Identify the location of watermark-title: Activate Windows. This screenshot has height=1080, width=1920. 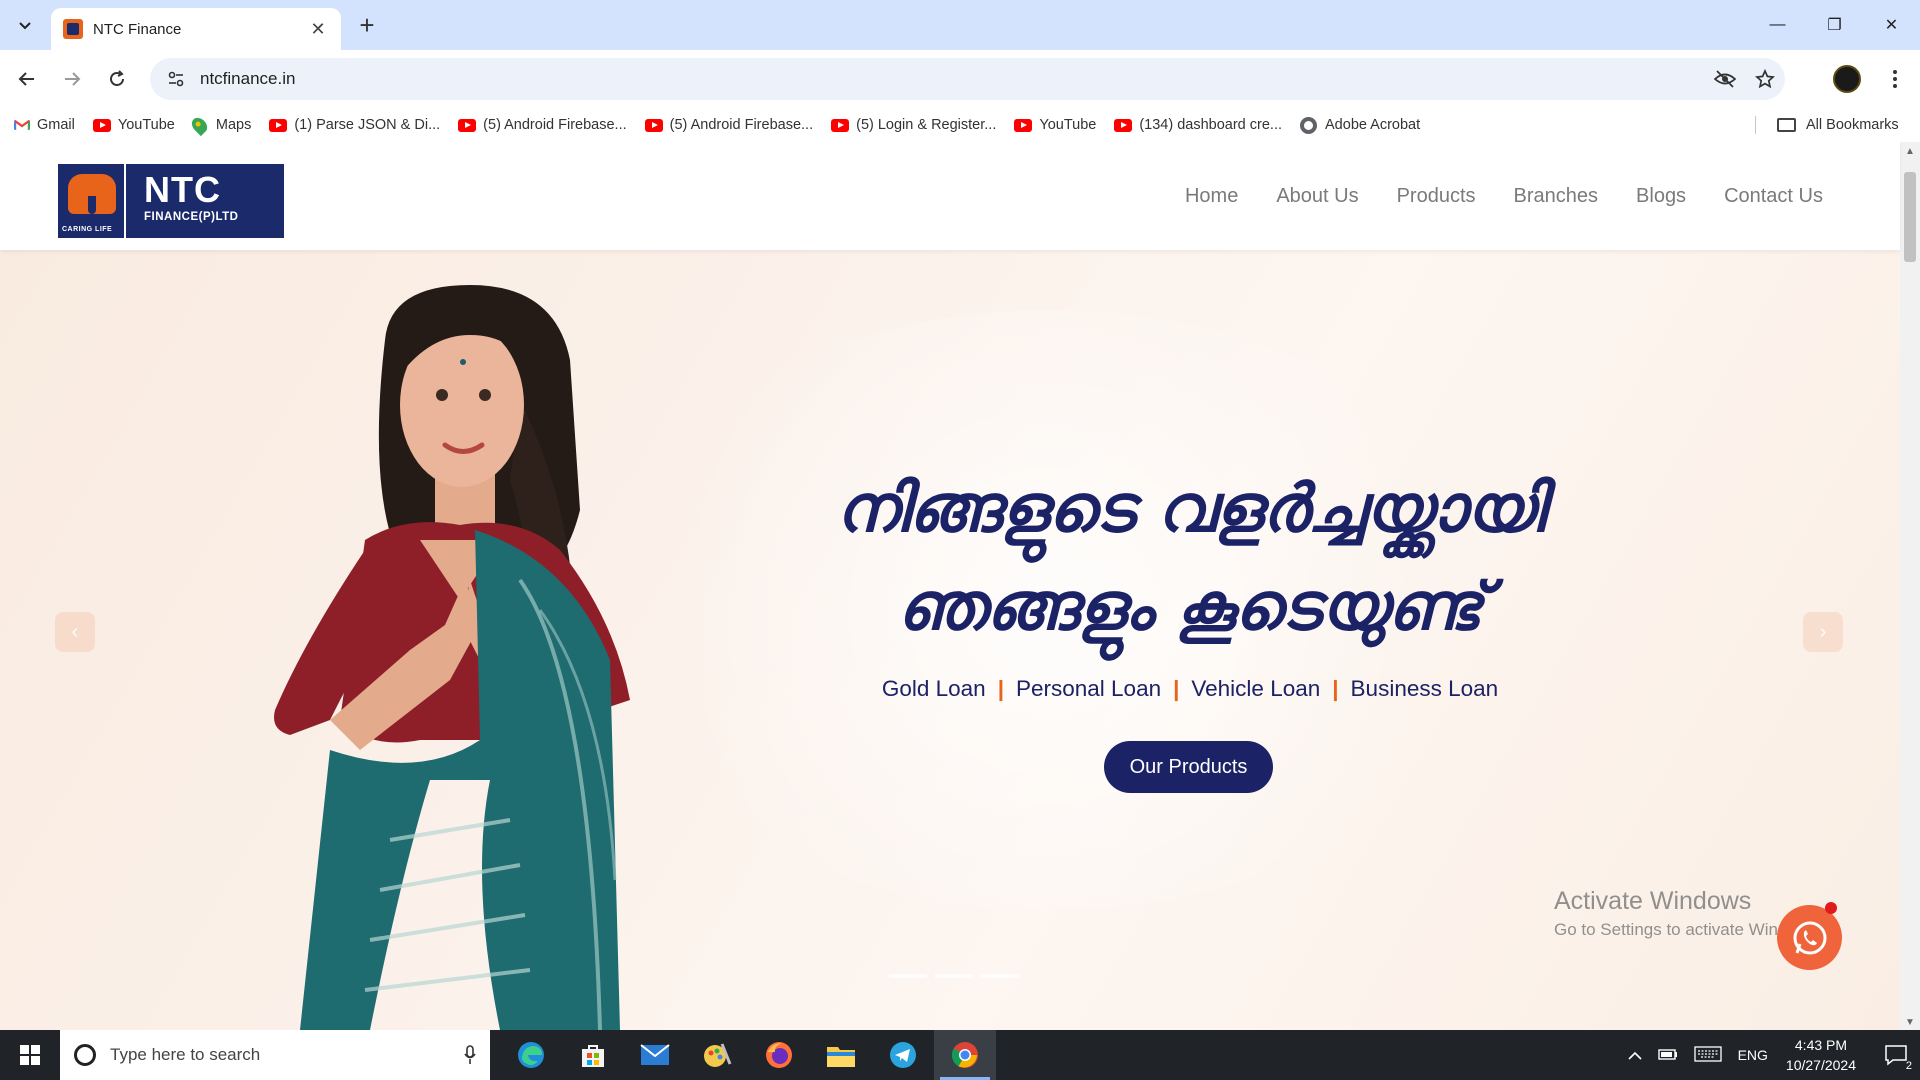
(1653, 901).